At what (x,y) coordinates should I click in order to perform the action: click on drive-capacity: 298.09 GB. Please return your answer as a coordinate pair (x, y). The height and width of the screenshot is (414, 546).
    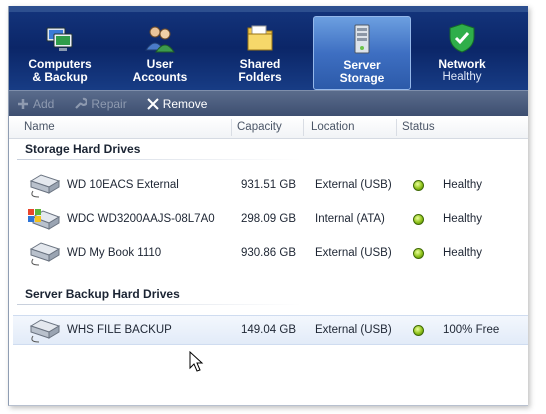
    Looking at the image, I should click on (268, 219).